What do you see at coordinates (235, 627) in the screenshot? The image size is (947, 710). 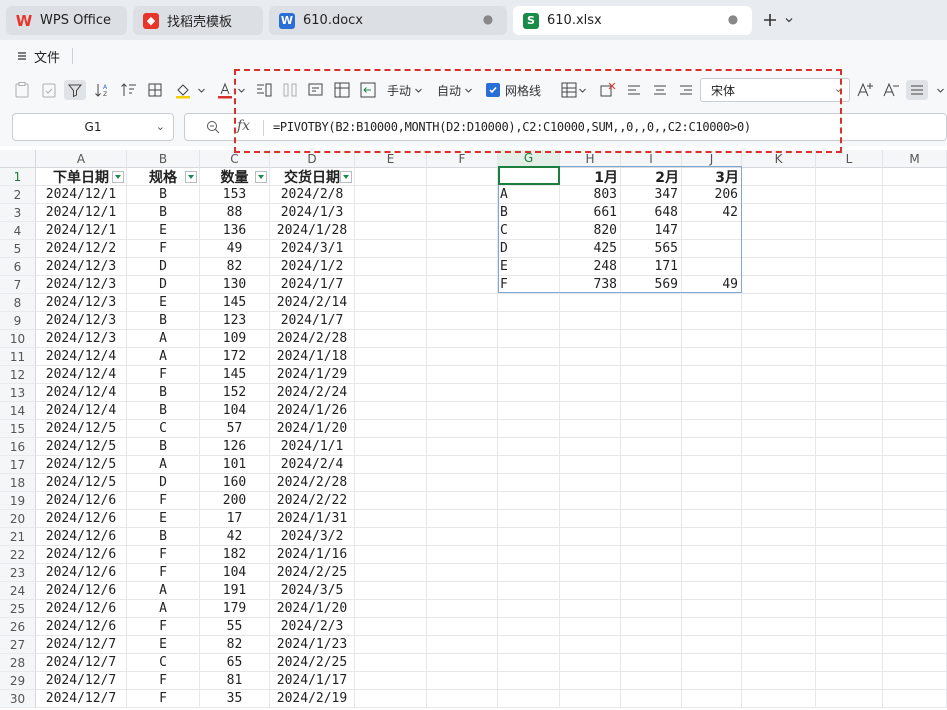 I see `table-cell: 55` at bounding box center [235, 627].